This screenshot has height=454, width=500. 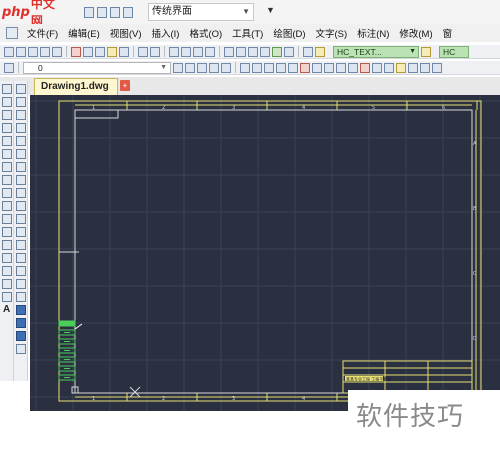 What do you see at coordinates (425, 67) in the screenshot?
I see `array-icon` at bounding box center [425, 67].